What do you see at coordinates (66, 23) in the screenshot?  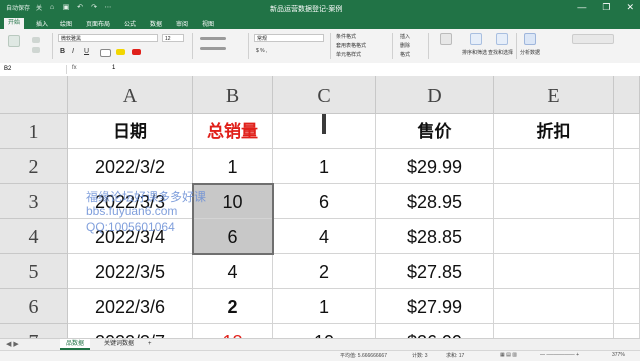 I see `tab-draw: 绘图` at bounding box center [66, 23].